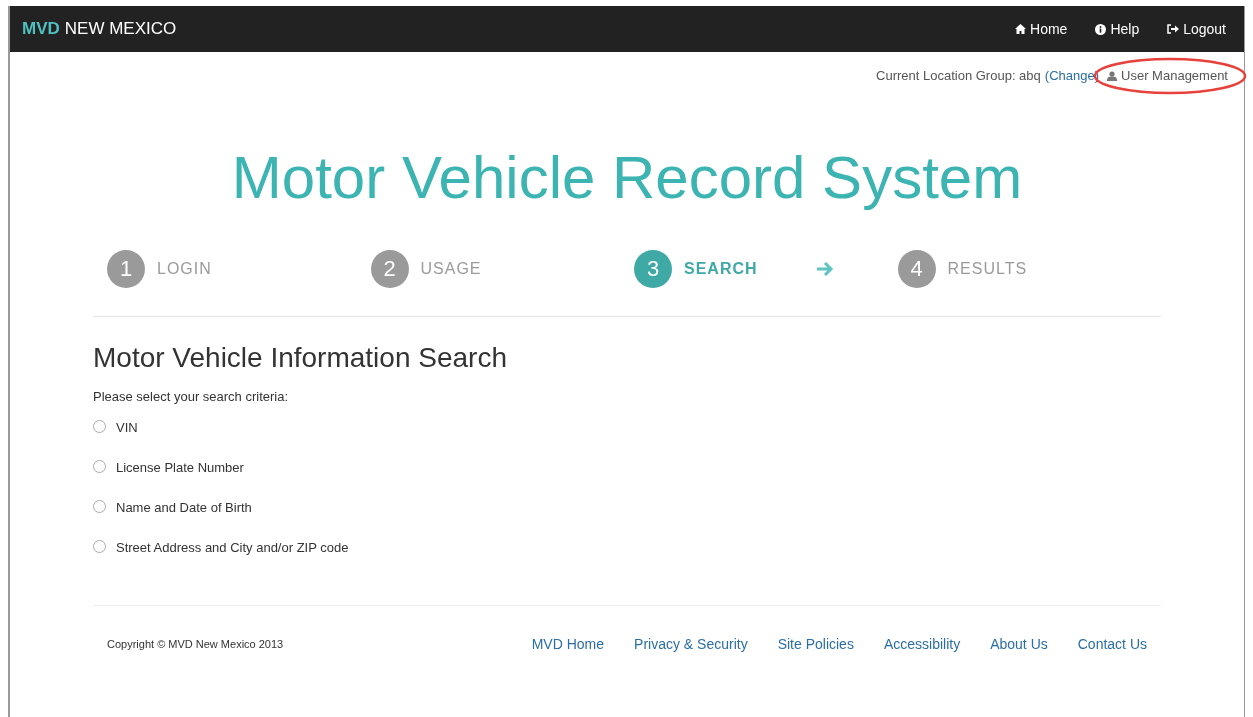  Describe the element at coordinates (922, 644) in the screenshot. I see `footer-link: Accessibility` at that location.